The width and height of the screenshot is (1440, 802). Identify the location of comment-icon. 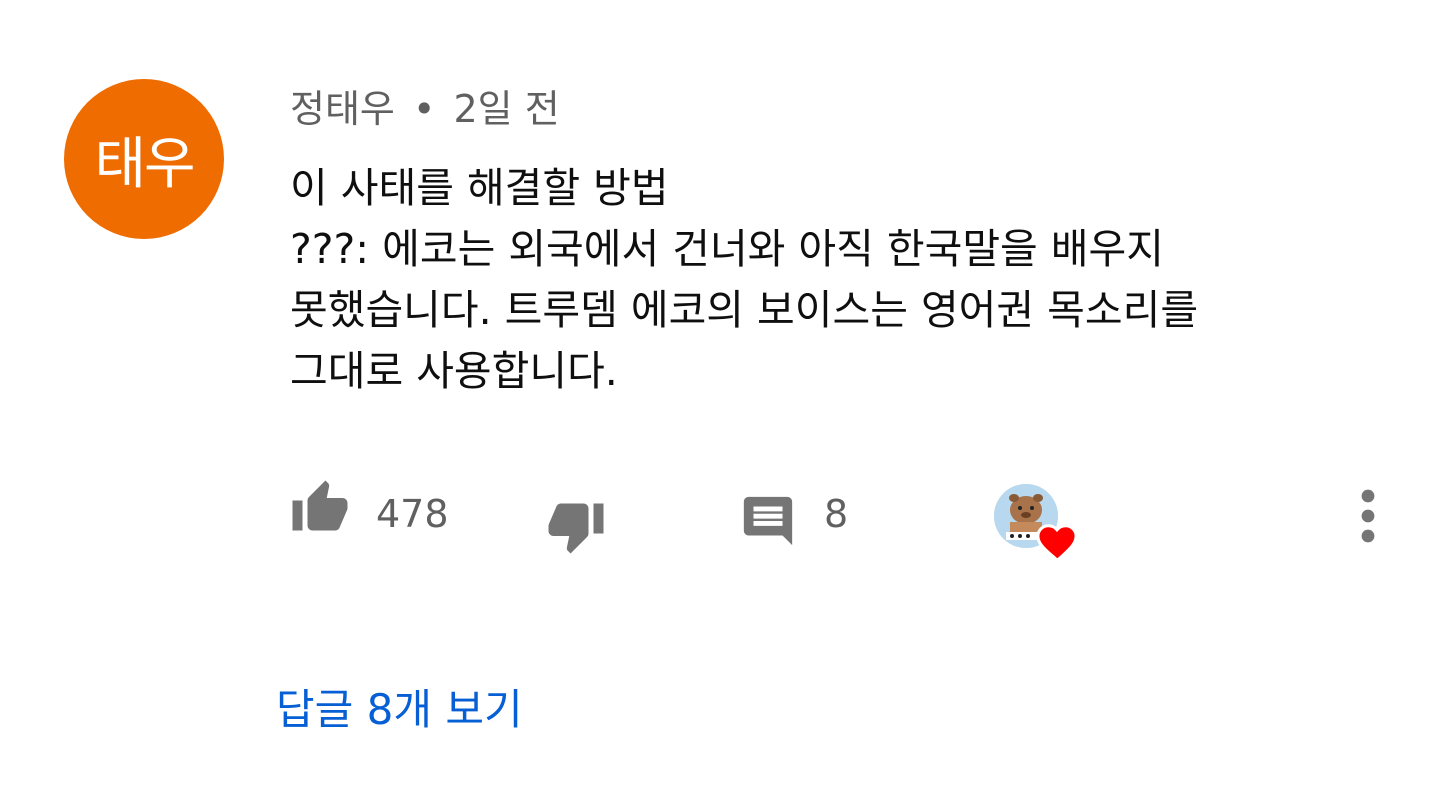
(768, 521).